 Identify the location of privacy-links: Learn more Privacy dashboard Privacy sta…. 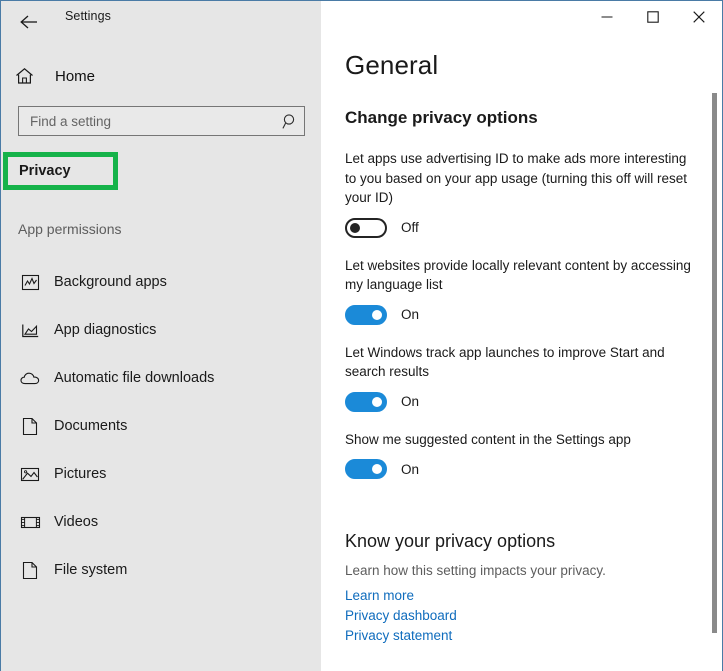
(522, 616).